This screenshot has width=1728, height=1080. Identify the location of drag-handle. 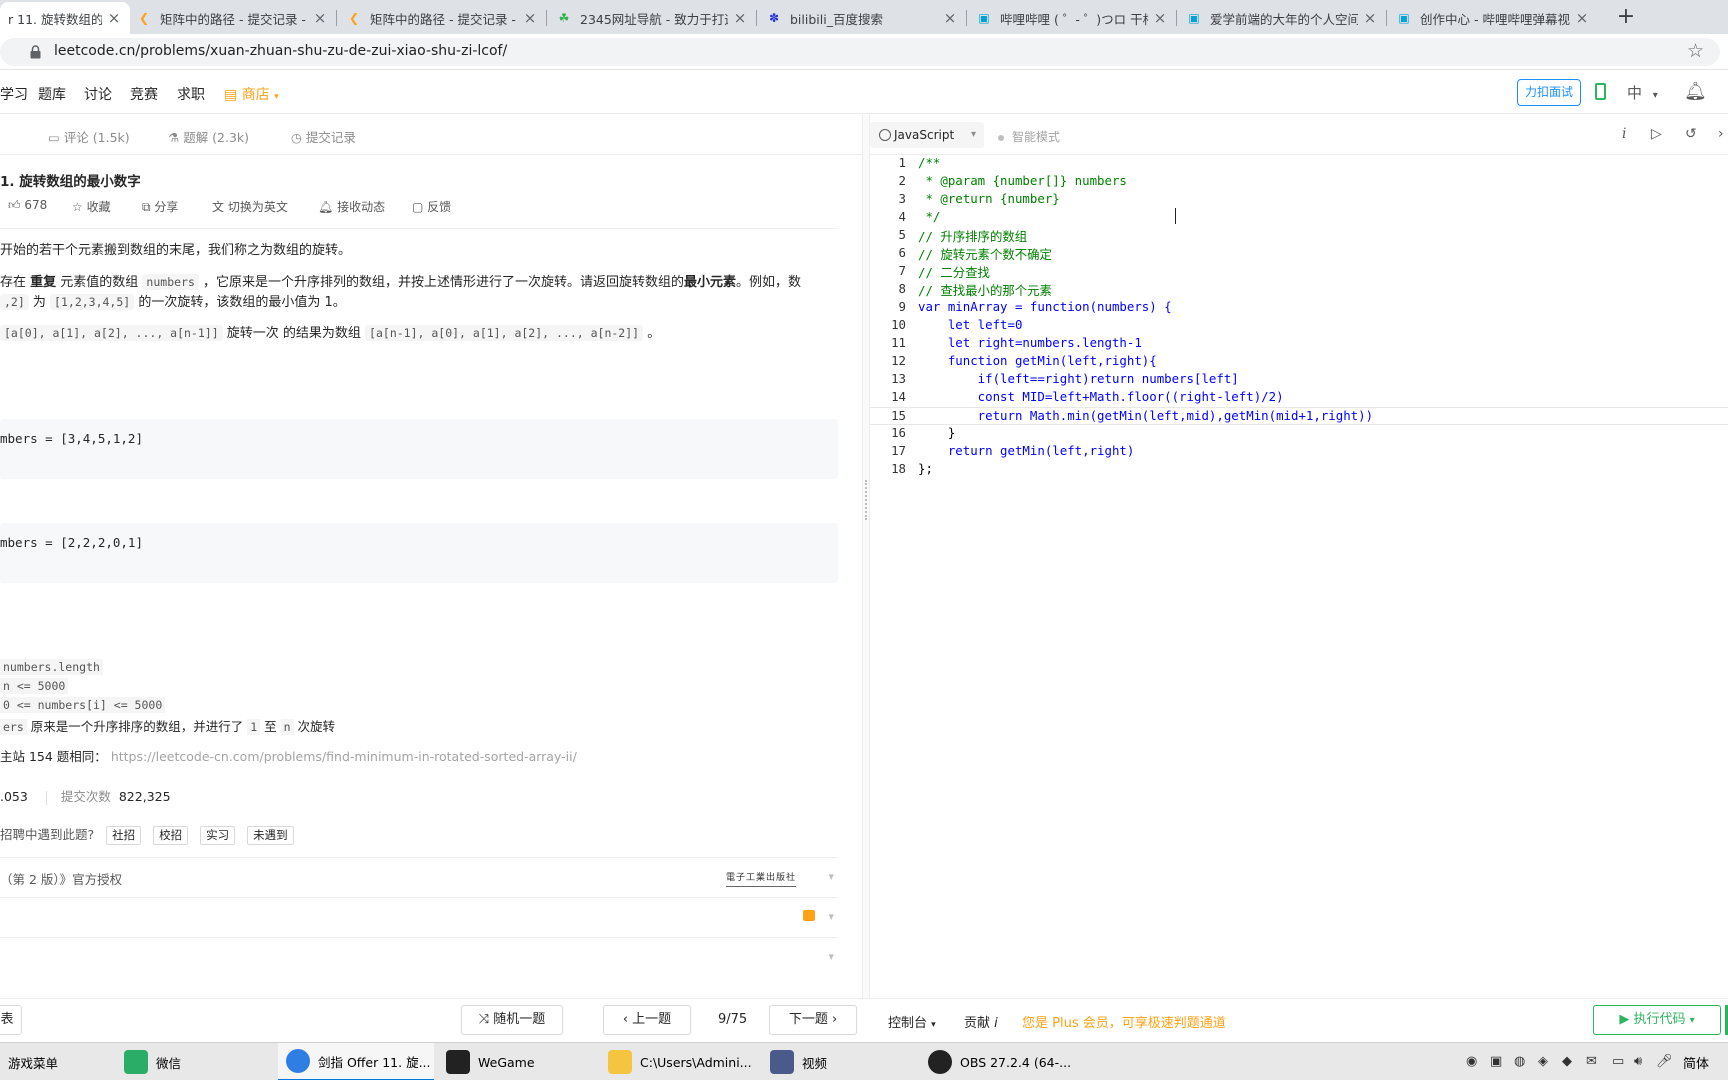
(866, 500).